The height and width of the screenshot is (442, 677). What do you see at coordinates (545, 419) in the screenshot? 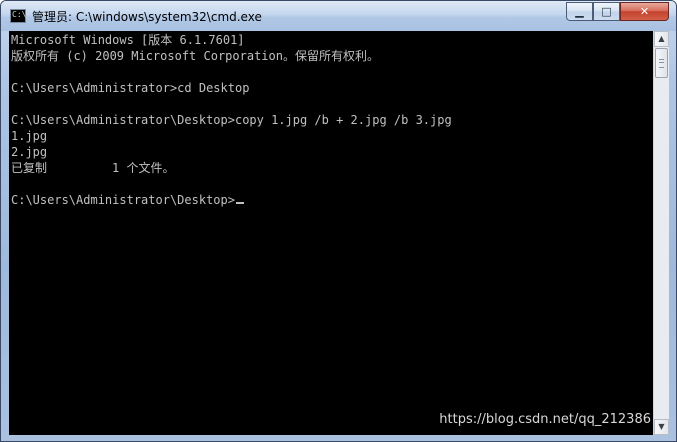
I see `watermark-text: https://blog.csdn.net/qq_212386` at bounding box center [545, 419].